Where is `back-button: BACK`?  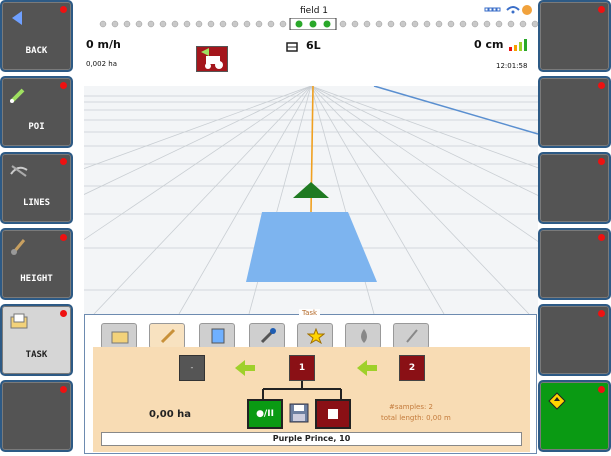
back-button: BACK is located at coordinates (36, 36).